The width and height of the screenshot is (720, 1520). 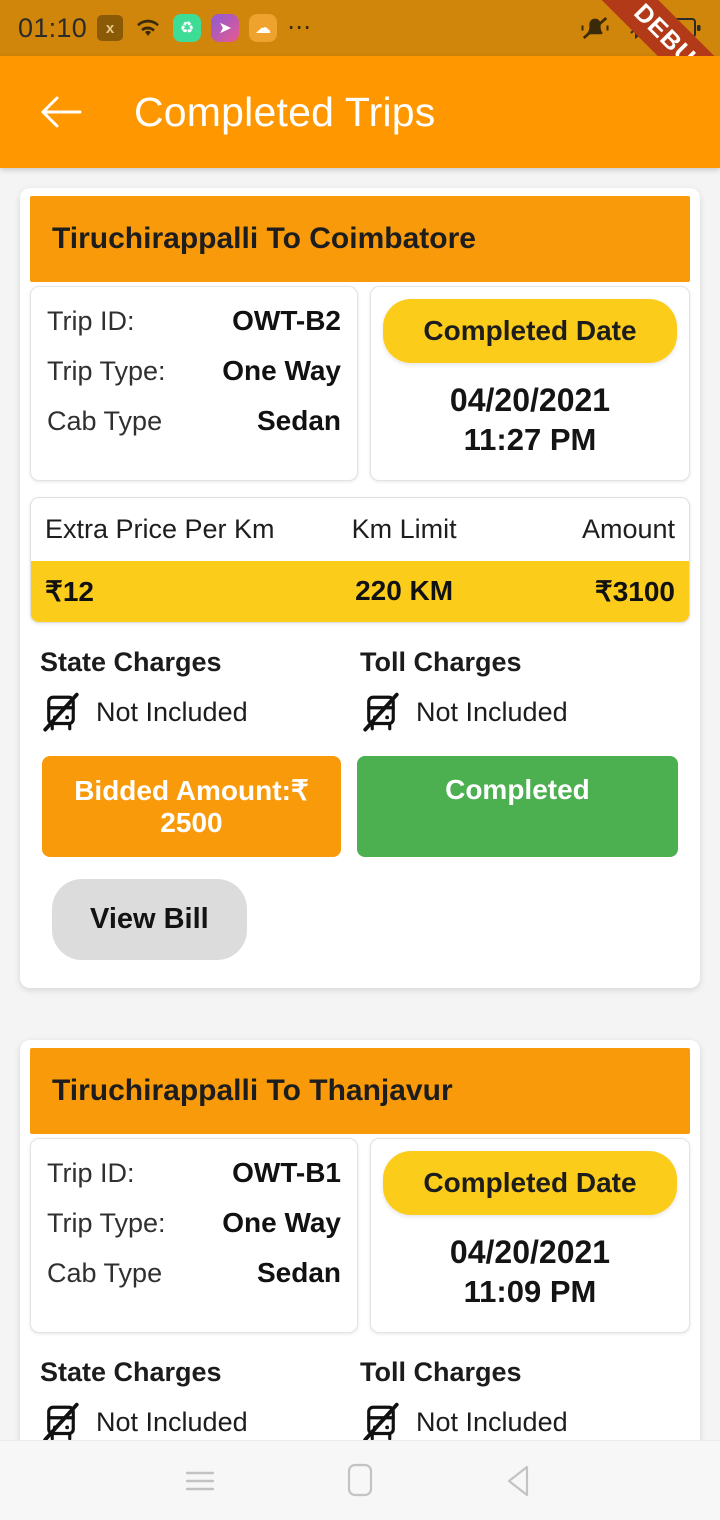 What do you see at coordinates (520, 1481) in the screenshot?
I see `back-icon` at bounding box center [520, 1481].